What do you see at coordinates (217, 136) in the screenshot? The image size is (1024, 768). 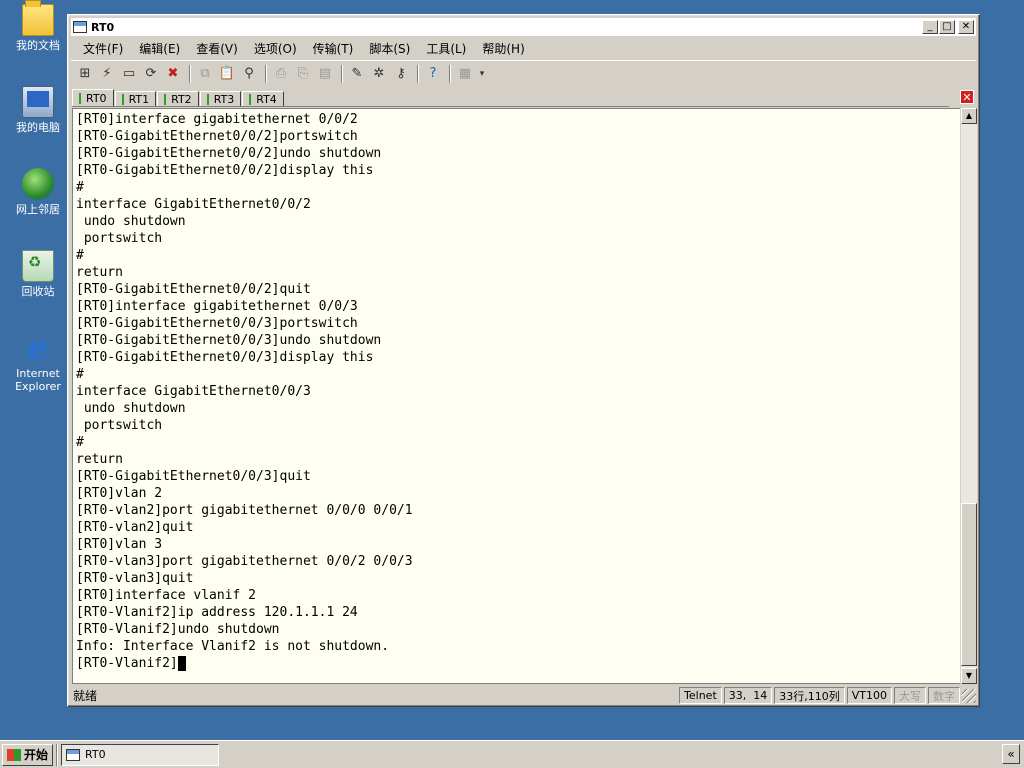 I see `terminal-line: [RT0-GigabitEthernet0/0/2]portswitch` at bounding box center [217, 136].